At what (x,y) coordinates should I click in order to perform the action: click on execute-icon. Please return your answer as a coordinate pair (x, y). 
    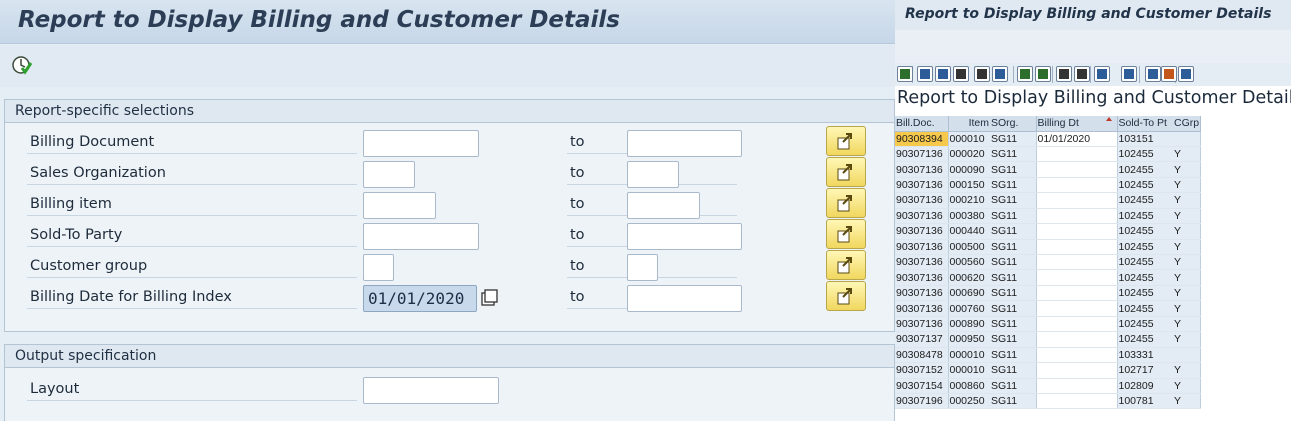
    Looking at the image, I should click on (22, 65).